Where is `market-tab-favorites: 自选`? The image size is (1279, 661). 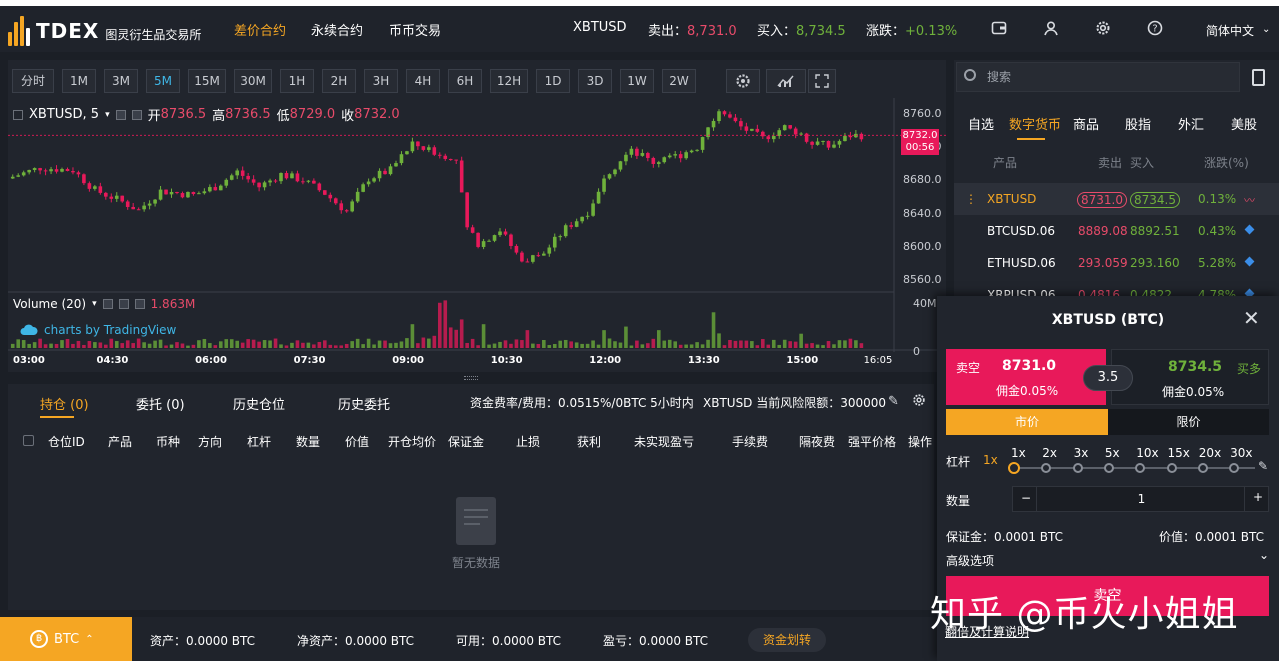 market-tab-favorites: 自选 is located at coordinates (981, 123).